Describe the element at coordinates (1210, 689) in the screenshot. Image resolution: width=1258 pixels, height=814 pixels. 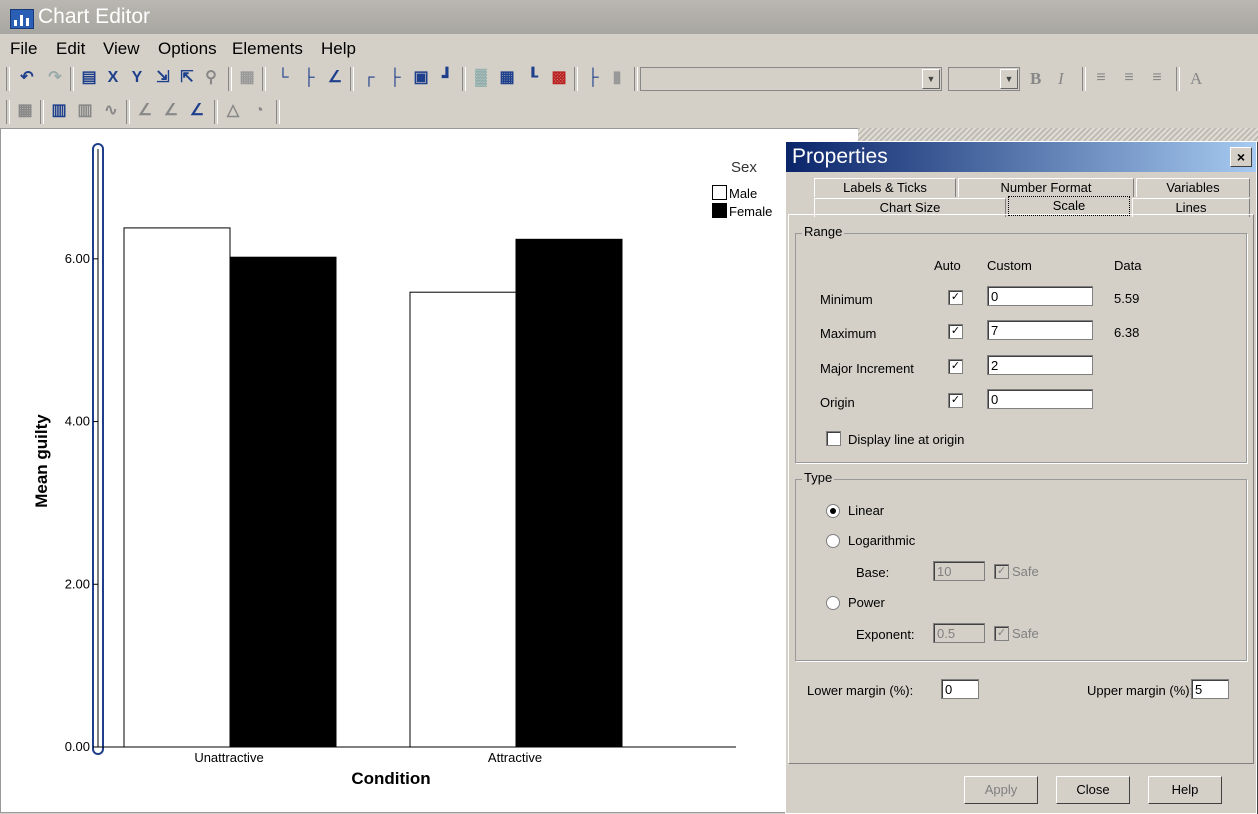
I see `upper-margin-input: 5` at that location.